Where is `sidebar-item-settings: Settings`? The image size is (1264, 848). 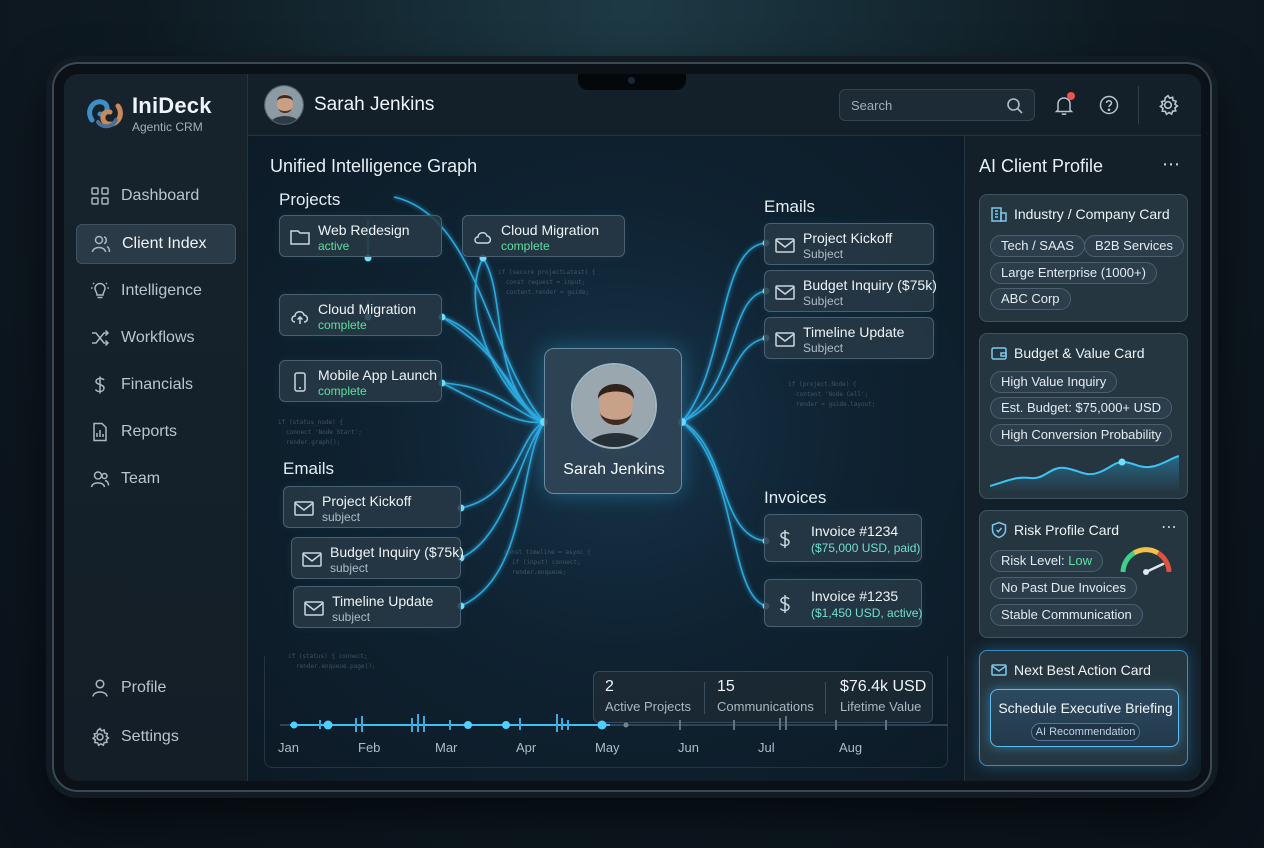
sidebar-item-settings: Settings is located at coordinates (156, 737).